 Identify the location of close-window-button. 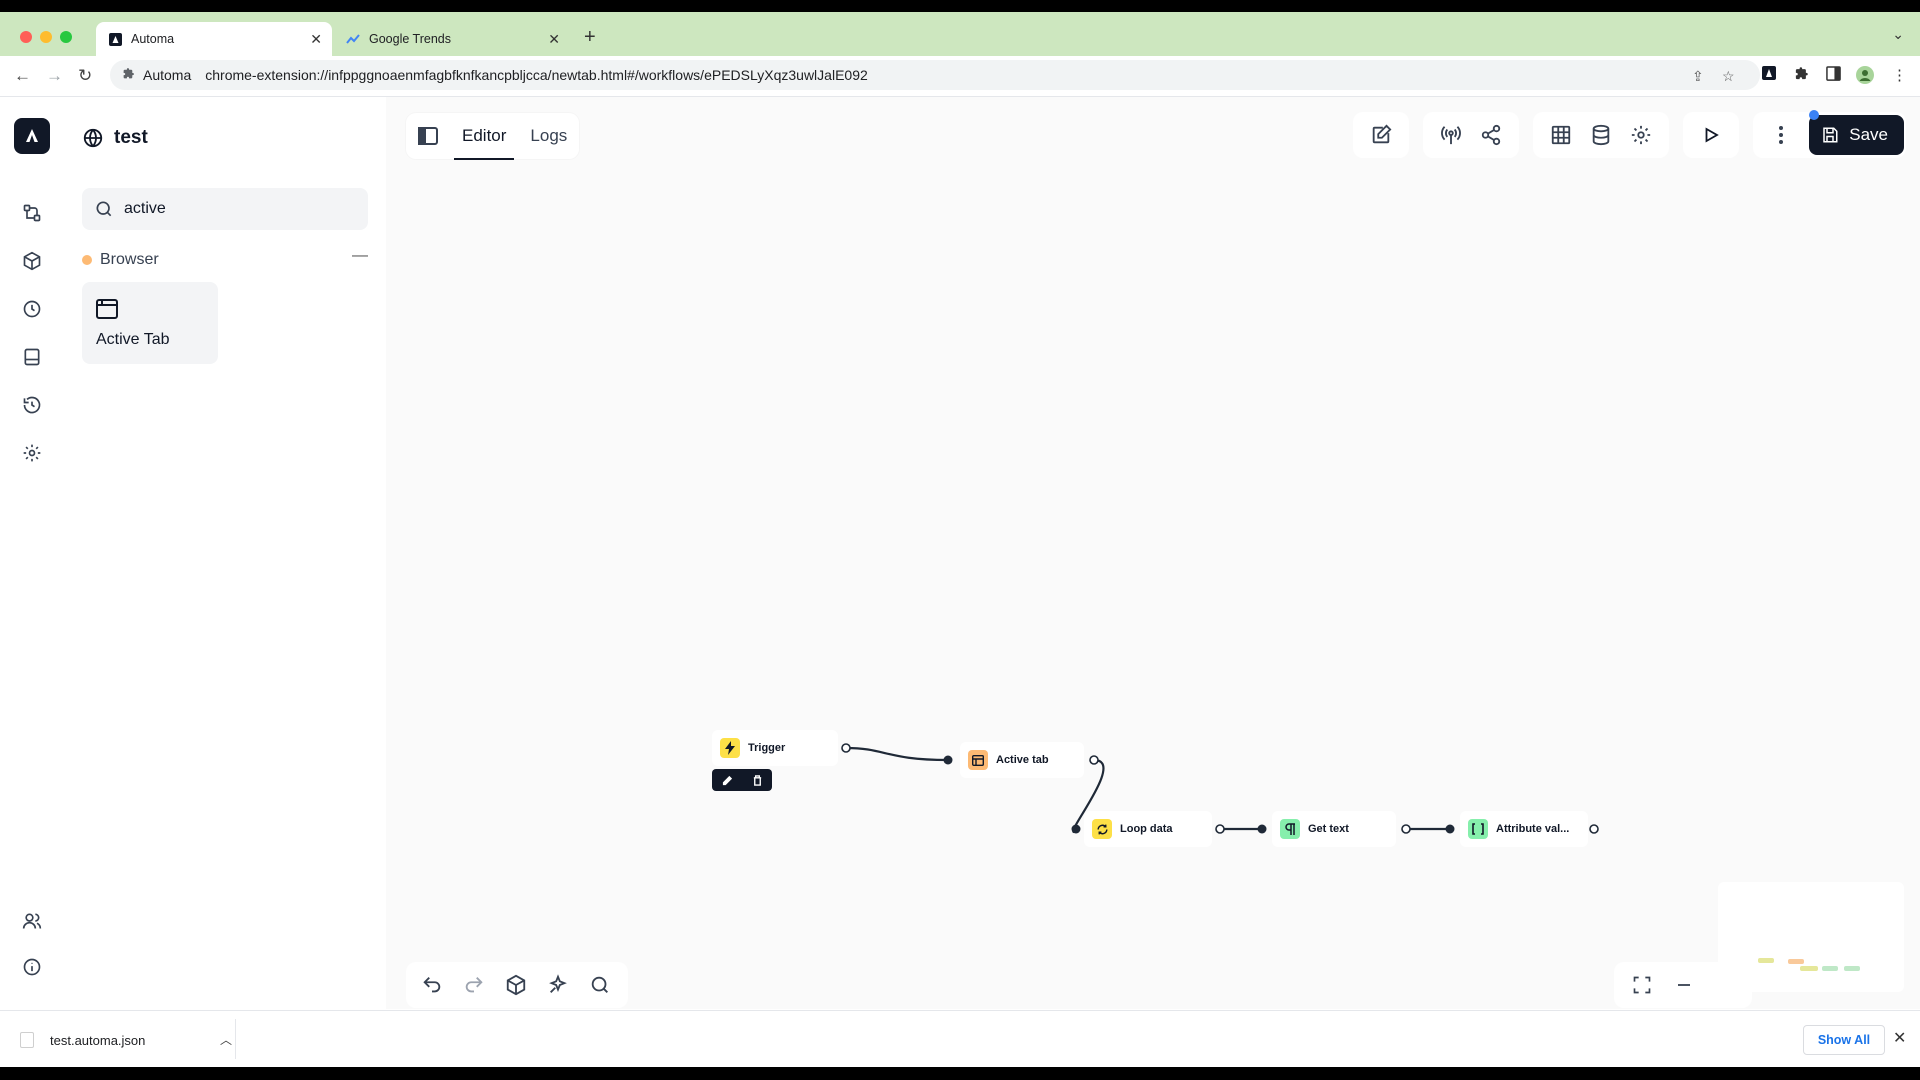
(26, 37).